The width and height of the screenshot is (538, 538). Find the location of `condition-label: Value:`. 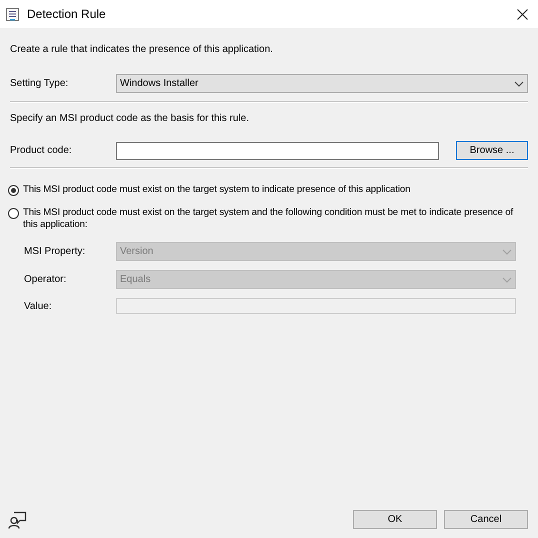

condition-label: Value: is located at coordinates (38, 307).